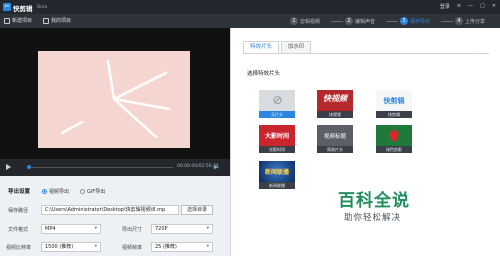  What do you see at coordinates (482, 6) in the screenshot?
I see `maximize-button: □` at bounding box center [482, 6].